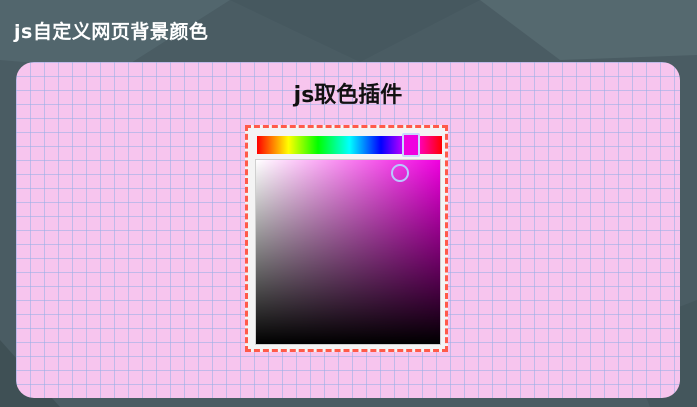  I want to click on saturation-brightness-area, so click(348, 252).